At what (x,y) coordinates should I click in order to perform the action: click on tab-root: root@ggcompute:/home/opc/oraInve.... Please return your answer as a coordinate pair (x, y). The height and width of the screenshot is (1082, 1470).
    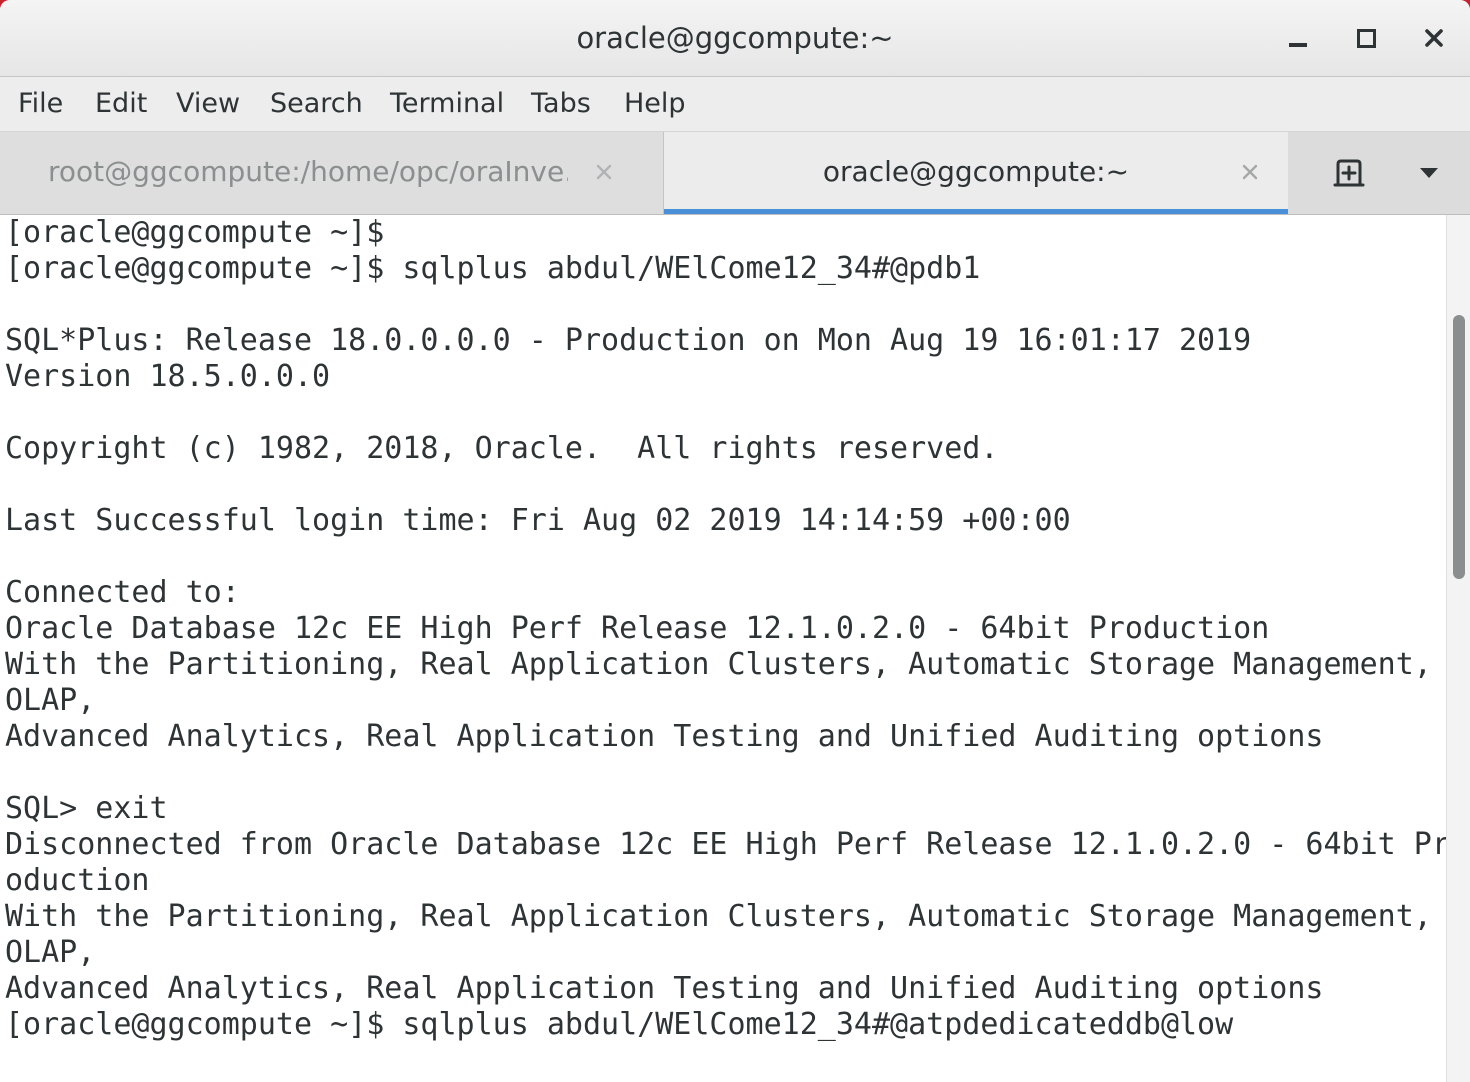
    Looking at the image, I should click on (332, 173).